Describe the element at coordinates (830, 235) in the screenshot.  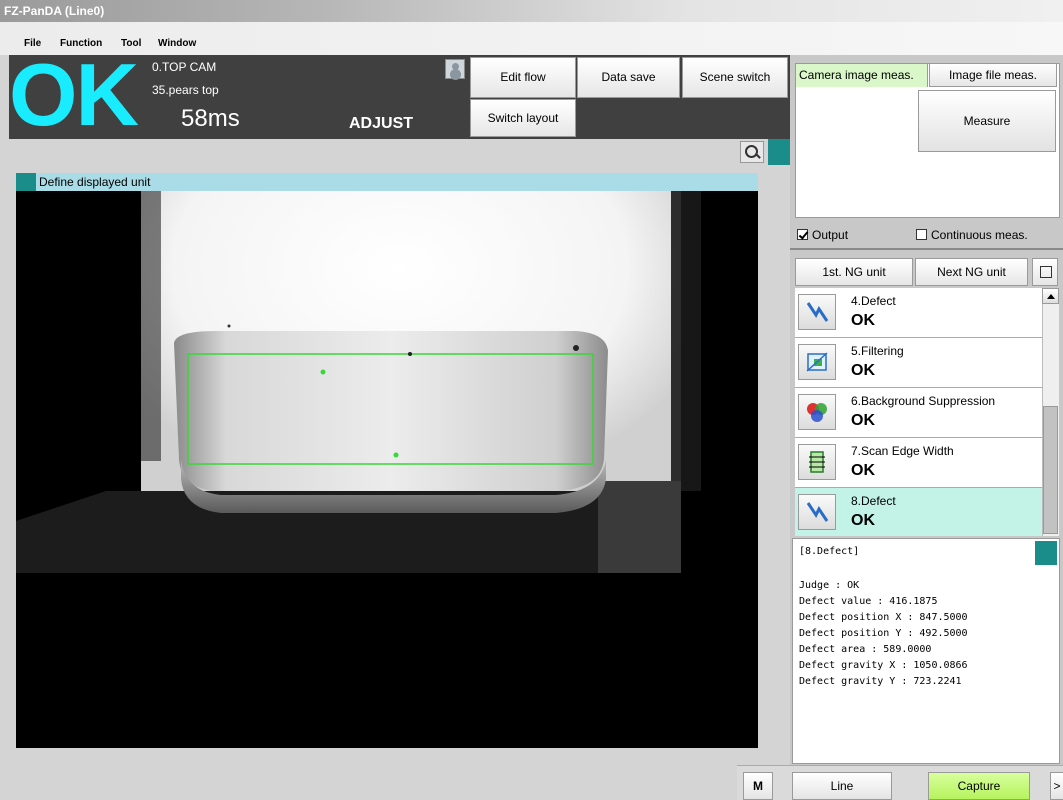
I see `output-label: Output` at that location.